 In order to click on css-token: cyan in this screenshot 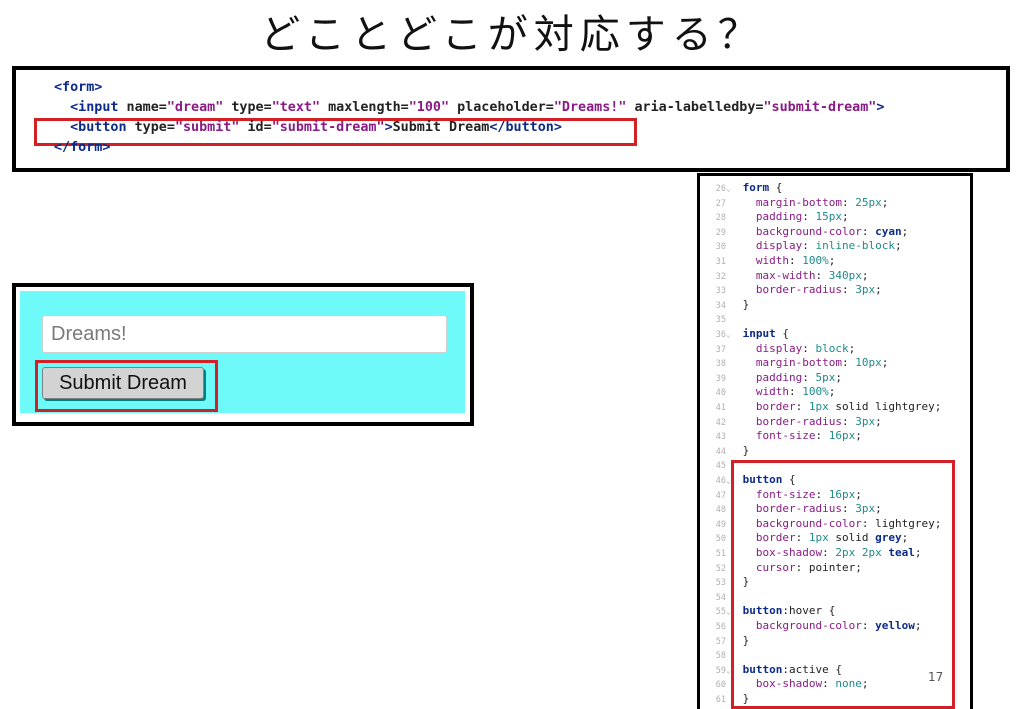, I will do `click(888, 231)`.